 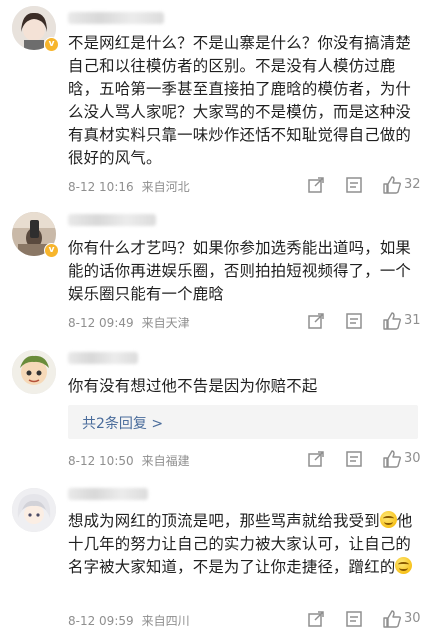 I want to click on comment-meta: 8-12 10:16 来自河北, so click(x=129, y=186).